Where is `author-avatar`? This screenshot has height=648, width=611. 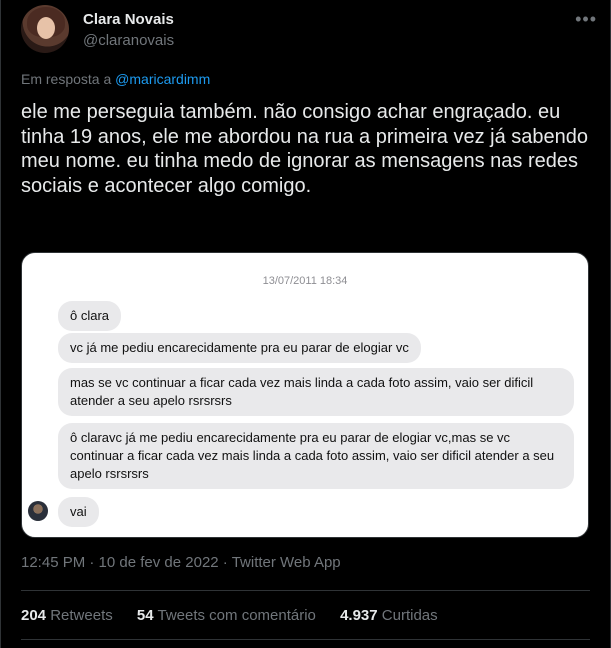
author-avatar is located at coordinates (45, 29).